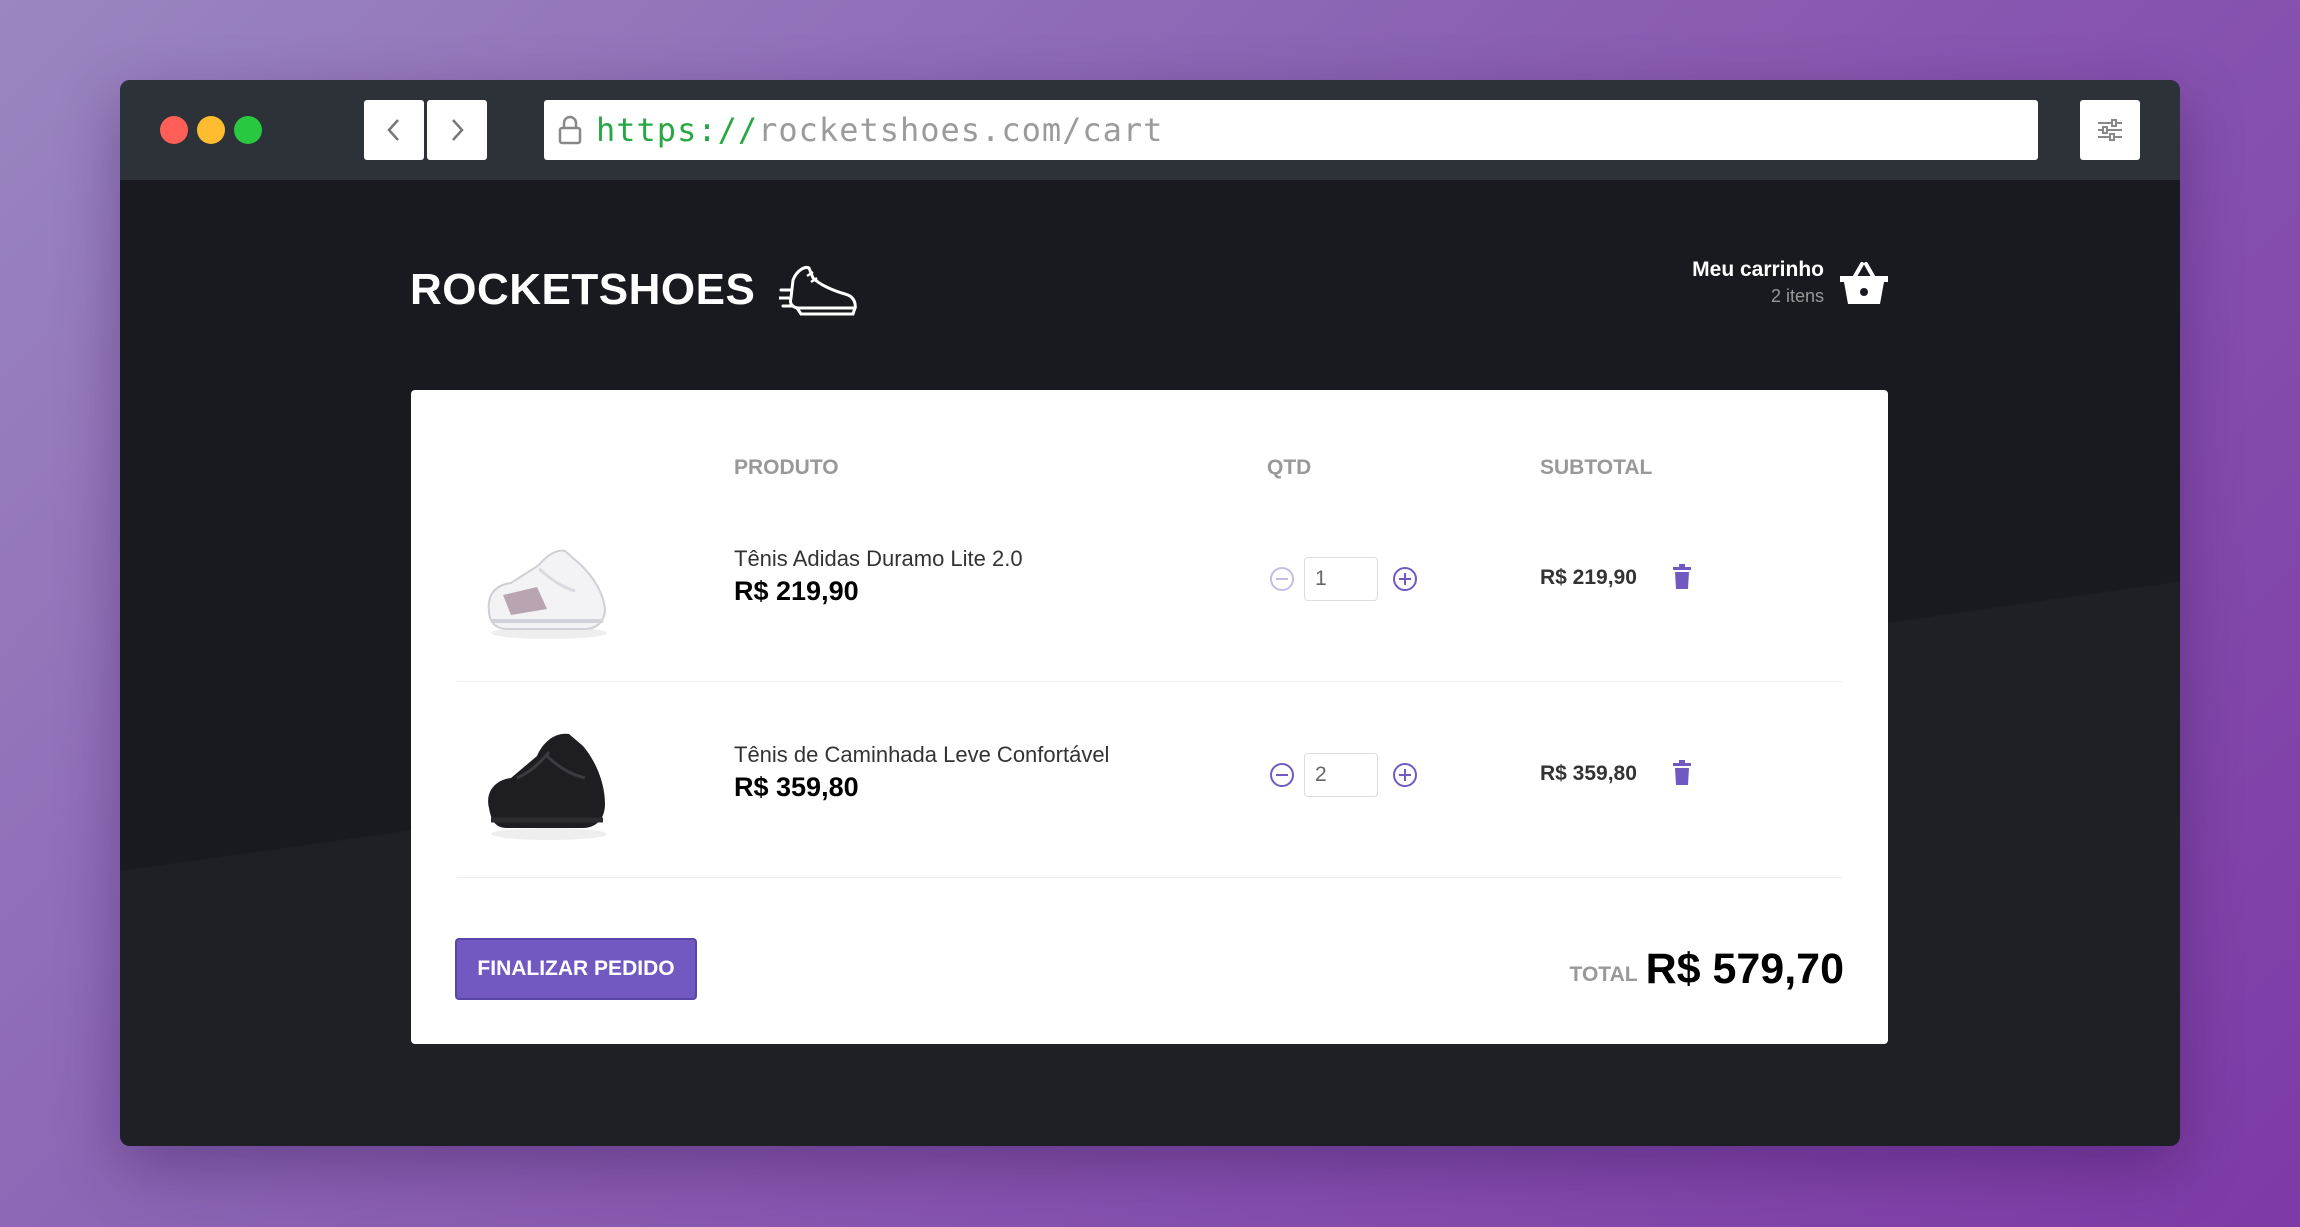 The width and height of the screenshot is (2300, 1227). Describe the element at coordinates (922, 754) in the screenshot. I see `product-name: Tênis de Caminhada Leve Confortável` at that location.